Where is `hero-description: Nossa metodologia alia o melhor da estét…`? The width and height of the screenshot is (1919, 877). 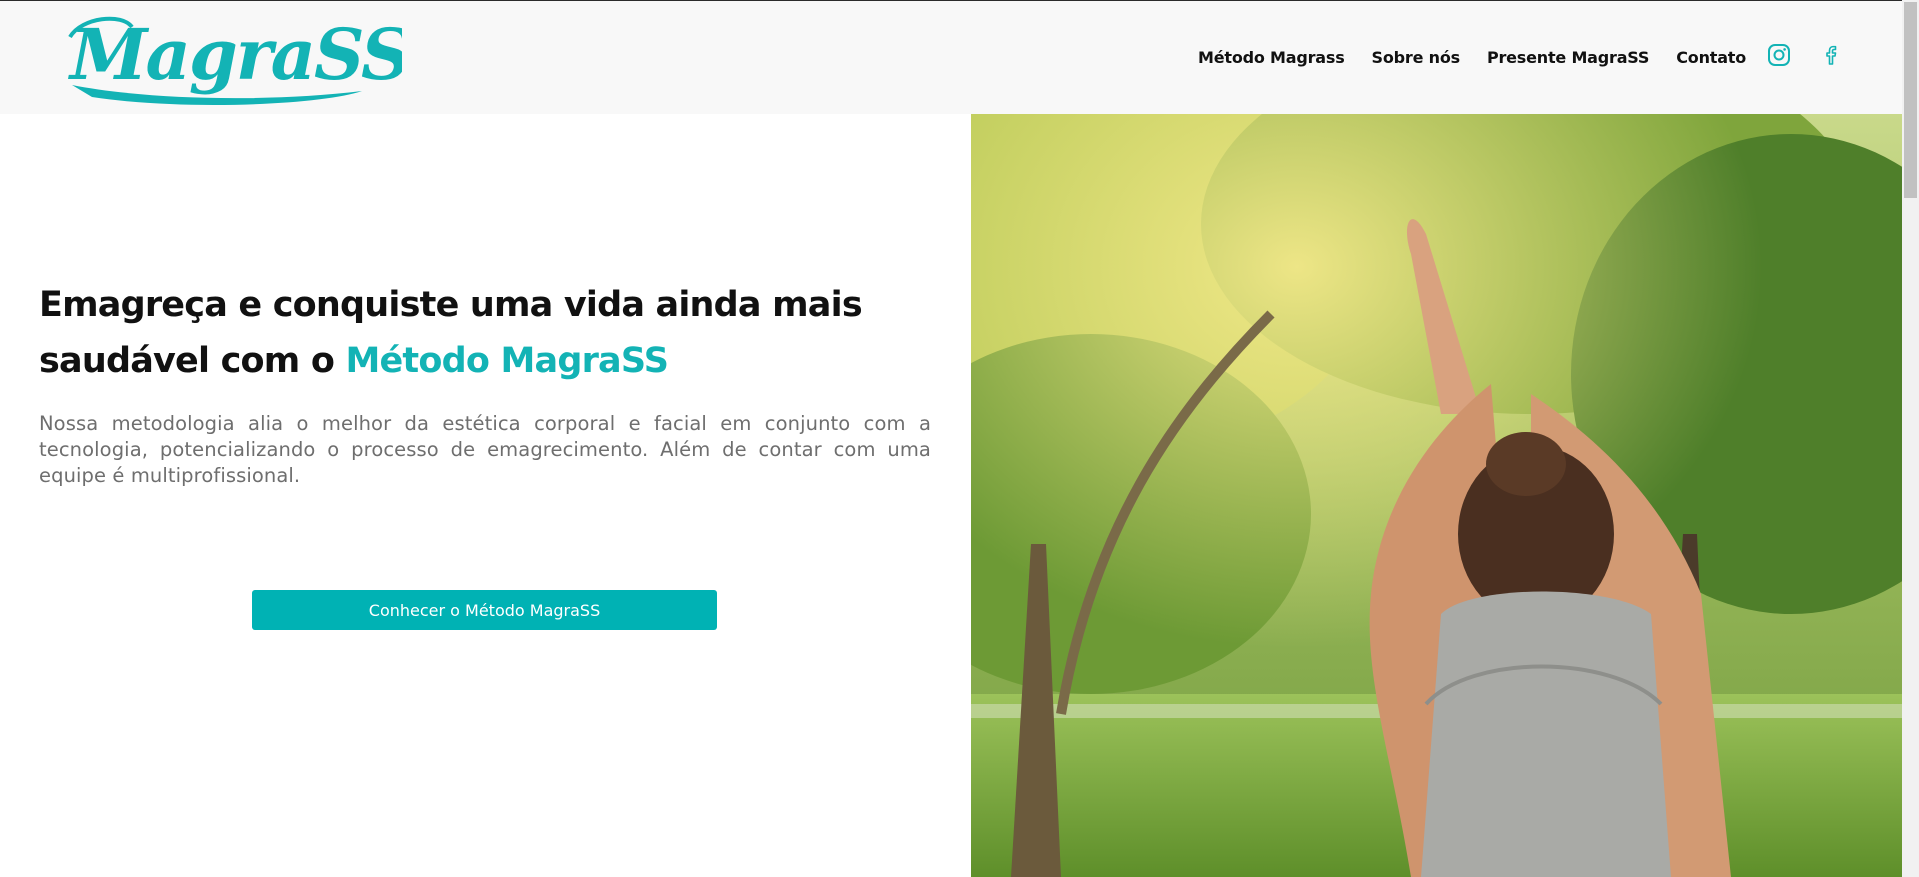 hero-description: Nossa metodologia alia o melhor da estét… is located at coordinates (485, 449).